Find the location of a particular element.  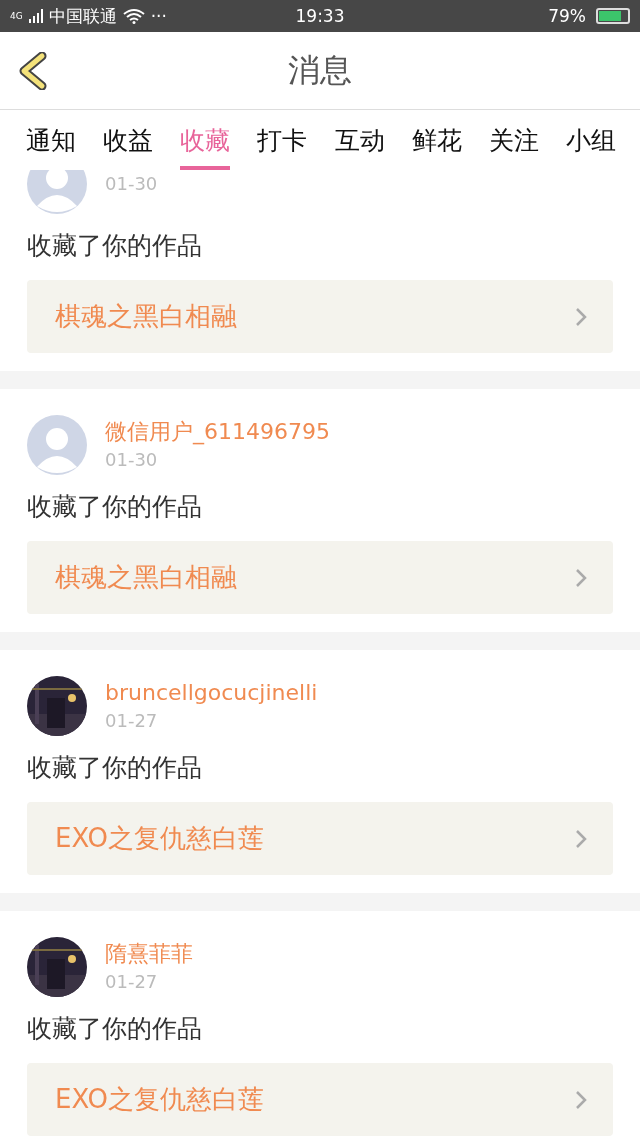

user-name: bruncellgocucjinelli is located at coordinates (359, 693).